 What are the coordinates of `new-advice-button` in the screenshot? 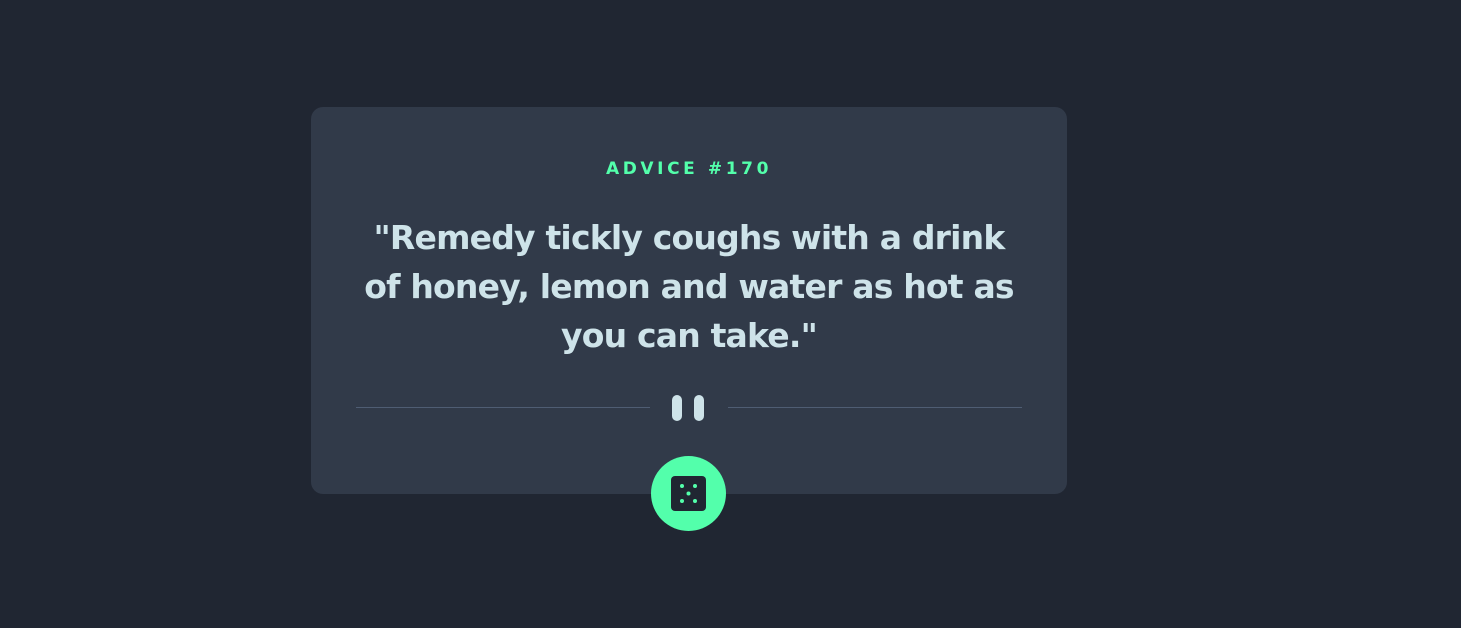 It's located at (688, 493).